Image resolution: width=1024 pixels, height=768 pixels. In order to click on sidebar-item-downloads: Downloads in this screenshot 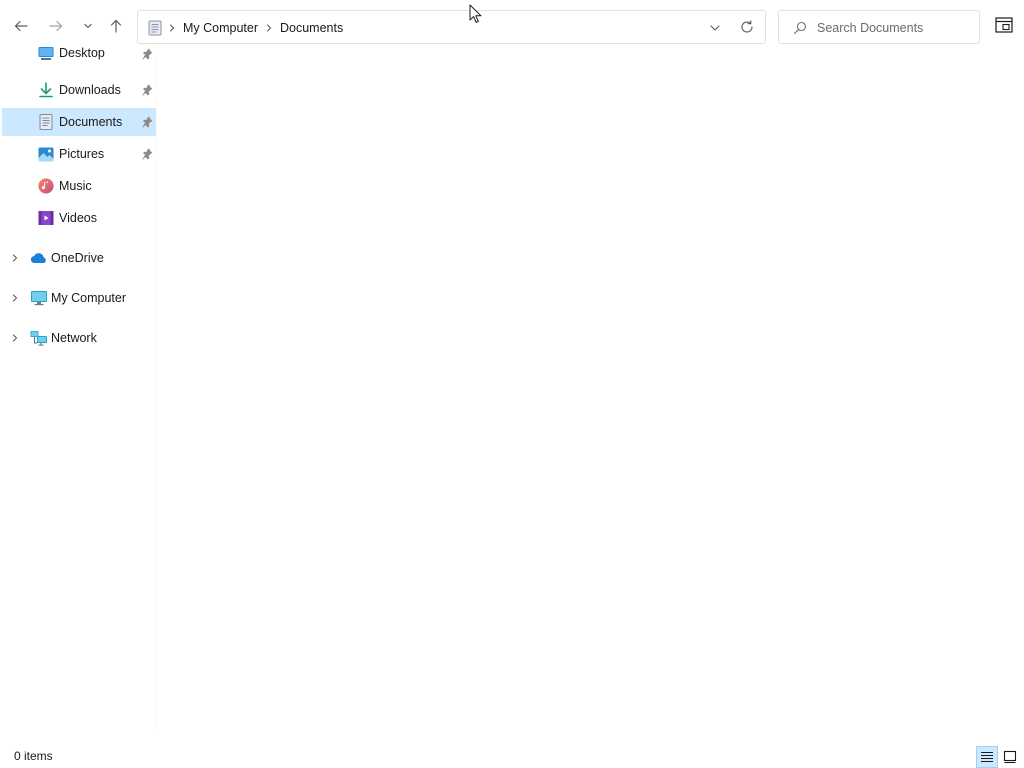, I will do `click(79, 90)`.